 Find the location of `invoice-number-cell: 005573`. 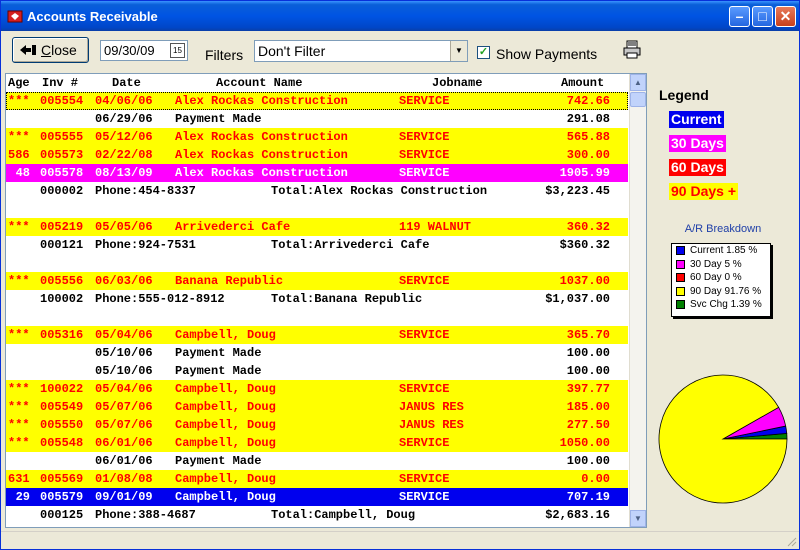

invoice-number-cell: 005573 is located at coordinates (62, 155).